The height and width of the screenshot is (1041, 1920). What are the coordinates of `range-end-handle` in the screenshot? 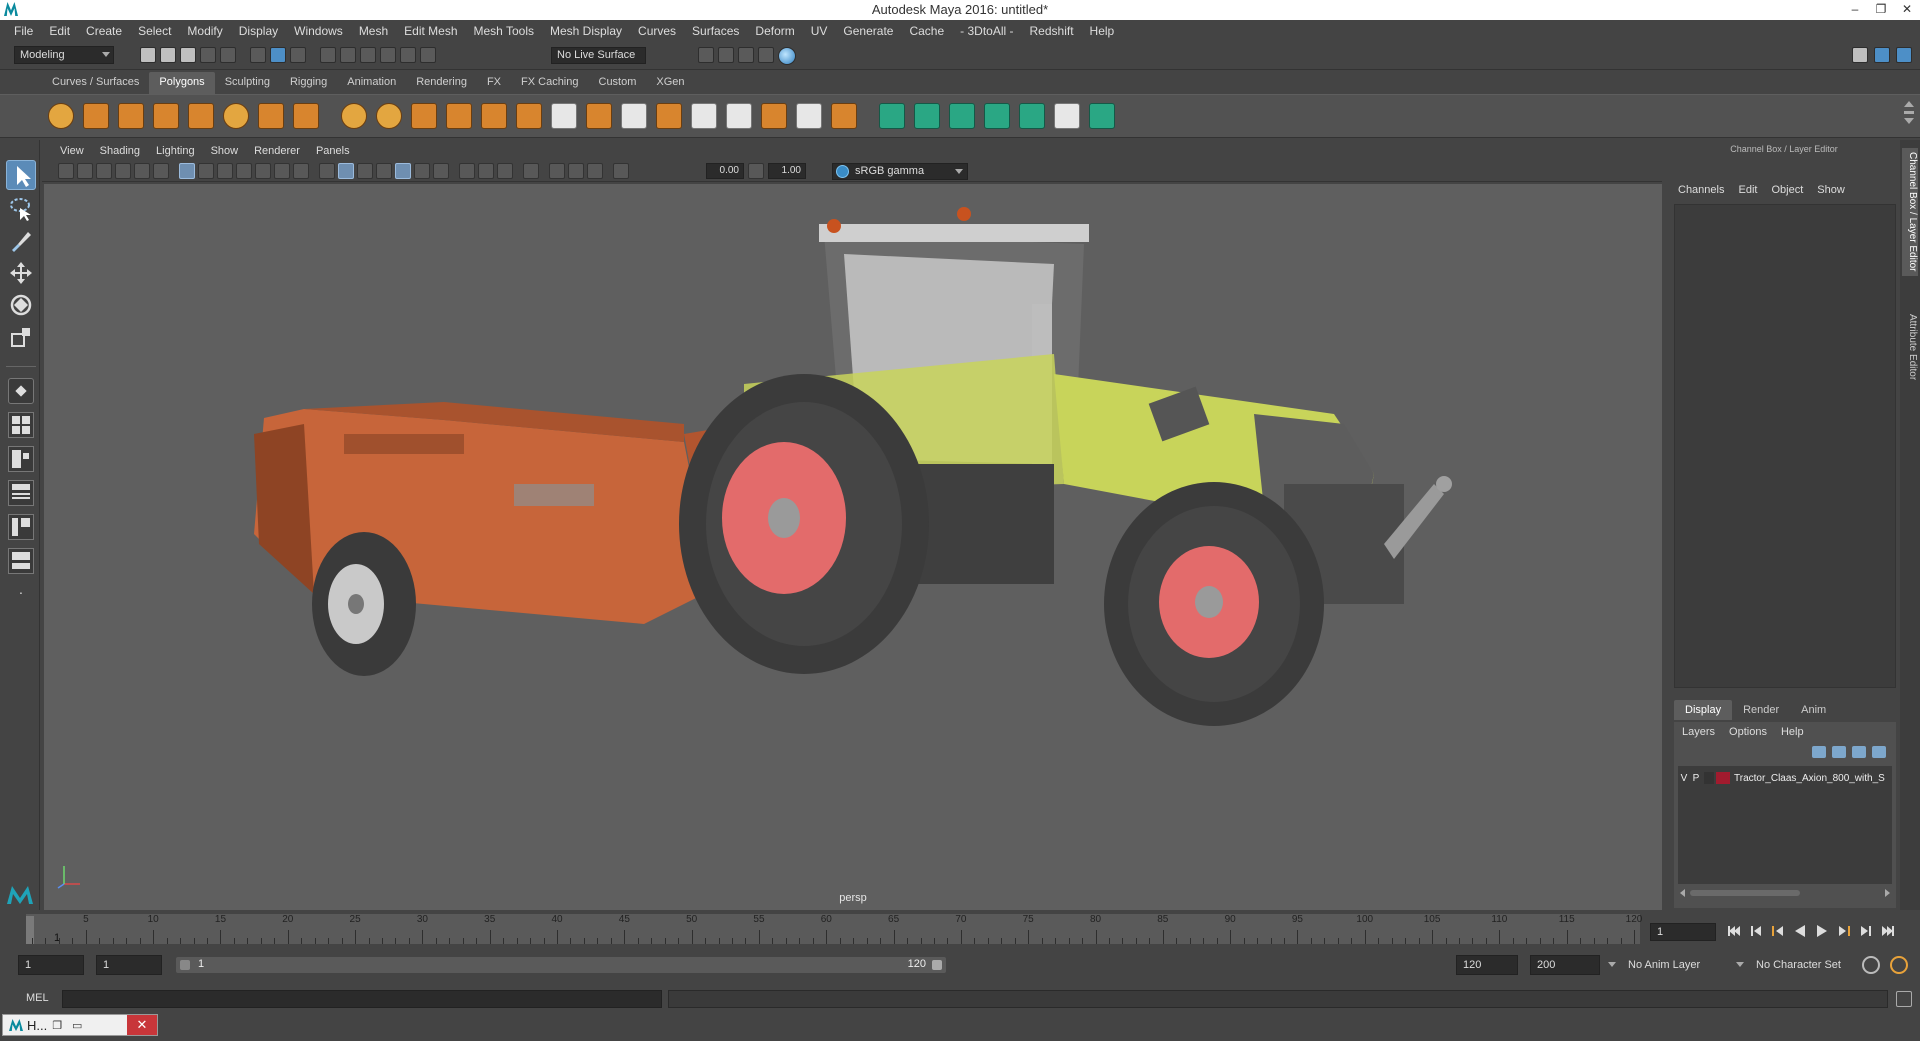 It's located at (937, 965).